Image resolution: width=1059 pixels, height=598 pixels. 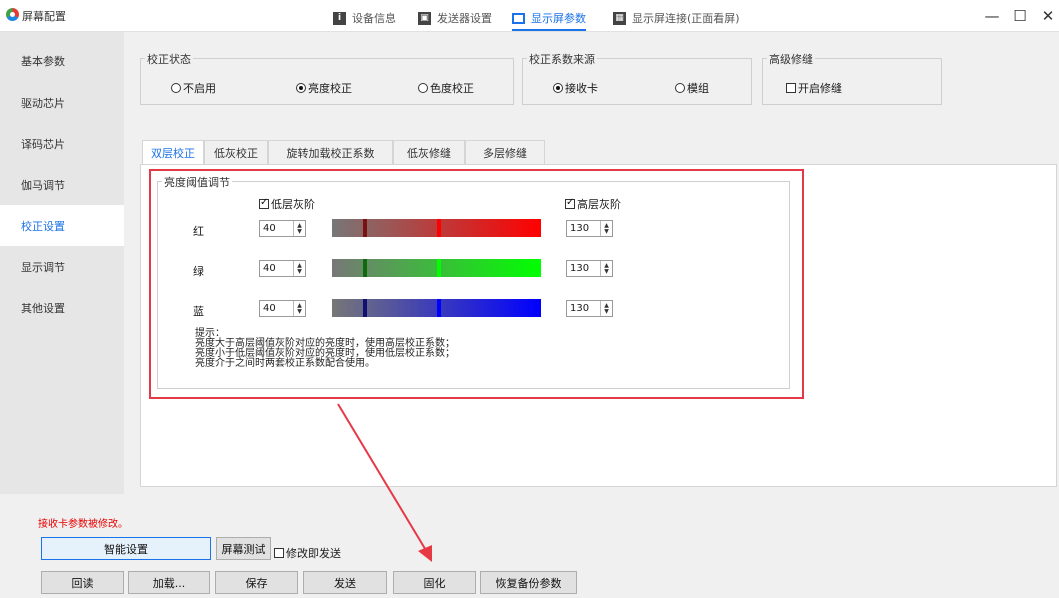 What do you see at coordinates (575, 88) in the screenshot?
I see `radio-receiver-card: 接收卡` at bounding box center [575, 88].